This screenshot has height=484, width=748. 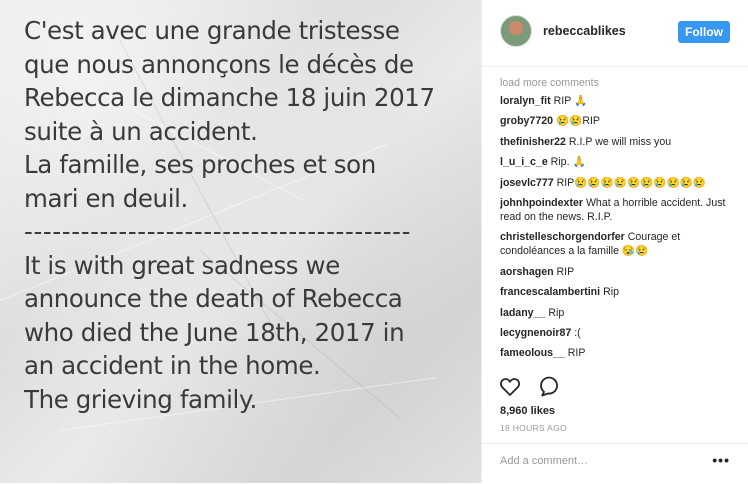 I want to click on text-line: C'est avec une grande tristesse, so click(x=212, y=30).